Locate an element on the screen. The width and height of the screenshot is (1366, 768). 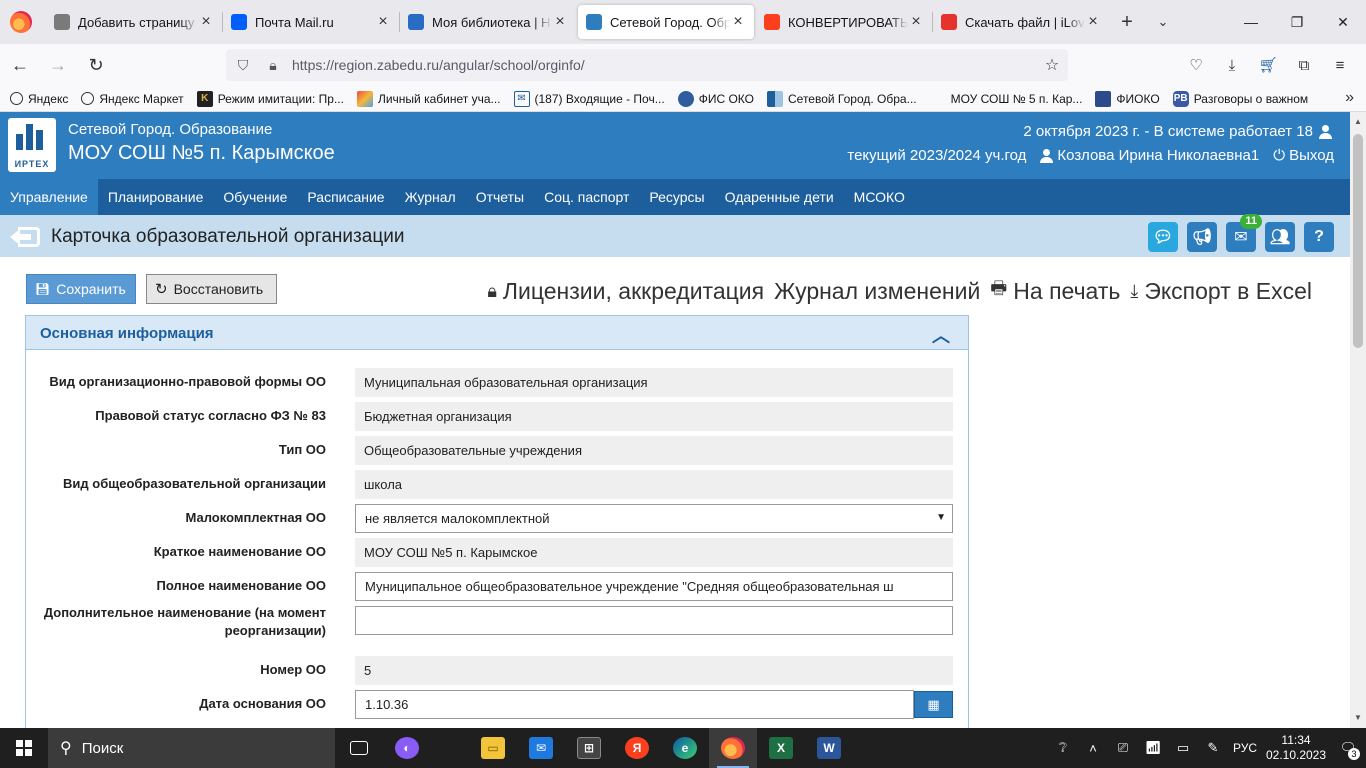
menu-item: Соц. паспорт is located at coordinates (586, 197).